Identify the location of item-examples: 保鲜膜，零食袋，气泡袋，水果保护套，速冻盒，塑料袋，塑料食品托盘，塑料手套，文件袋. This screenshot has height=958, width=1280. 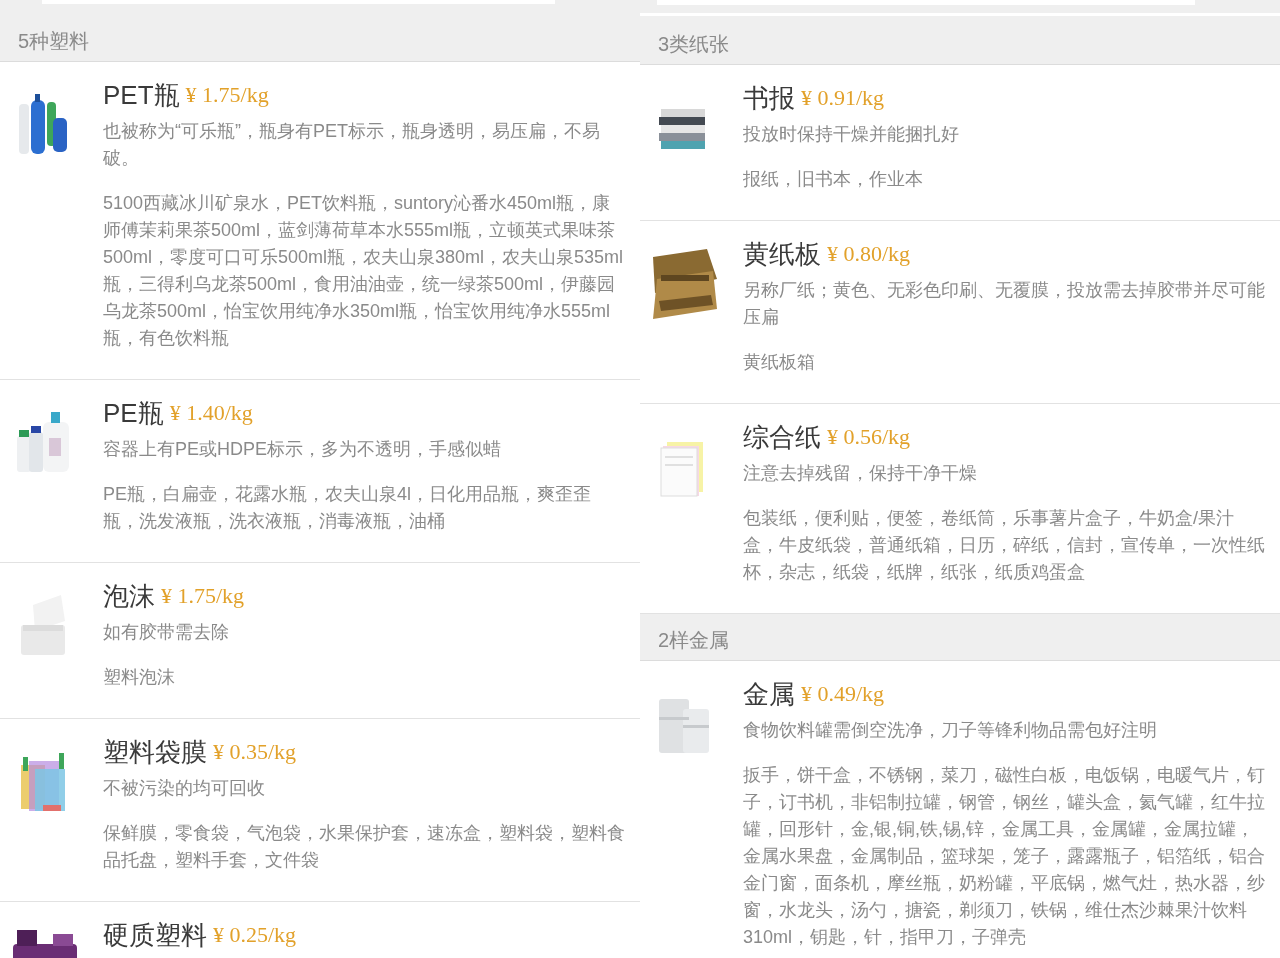
(364, 847).